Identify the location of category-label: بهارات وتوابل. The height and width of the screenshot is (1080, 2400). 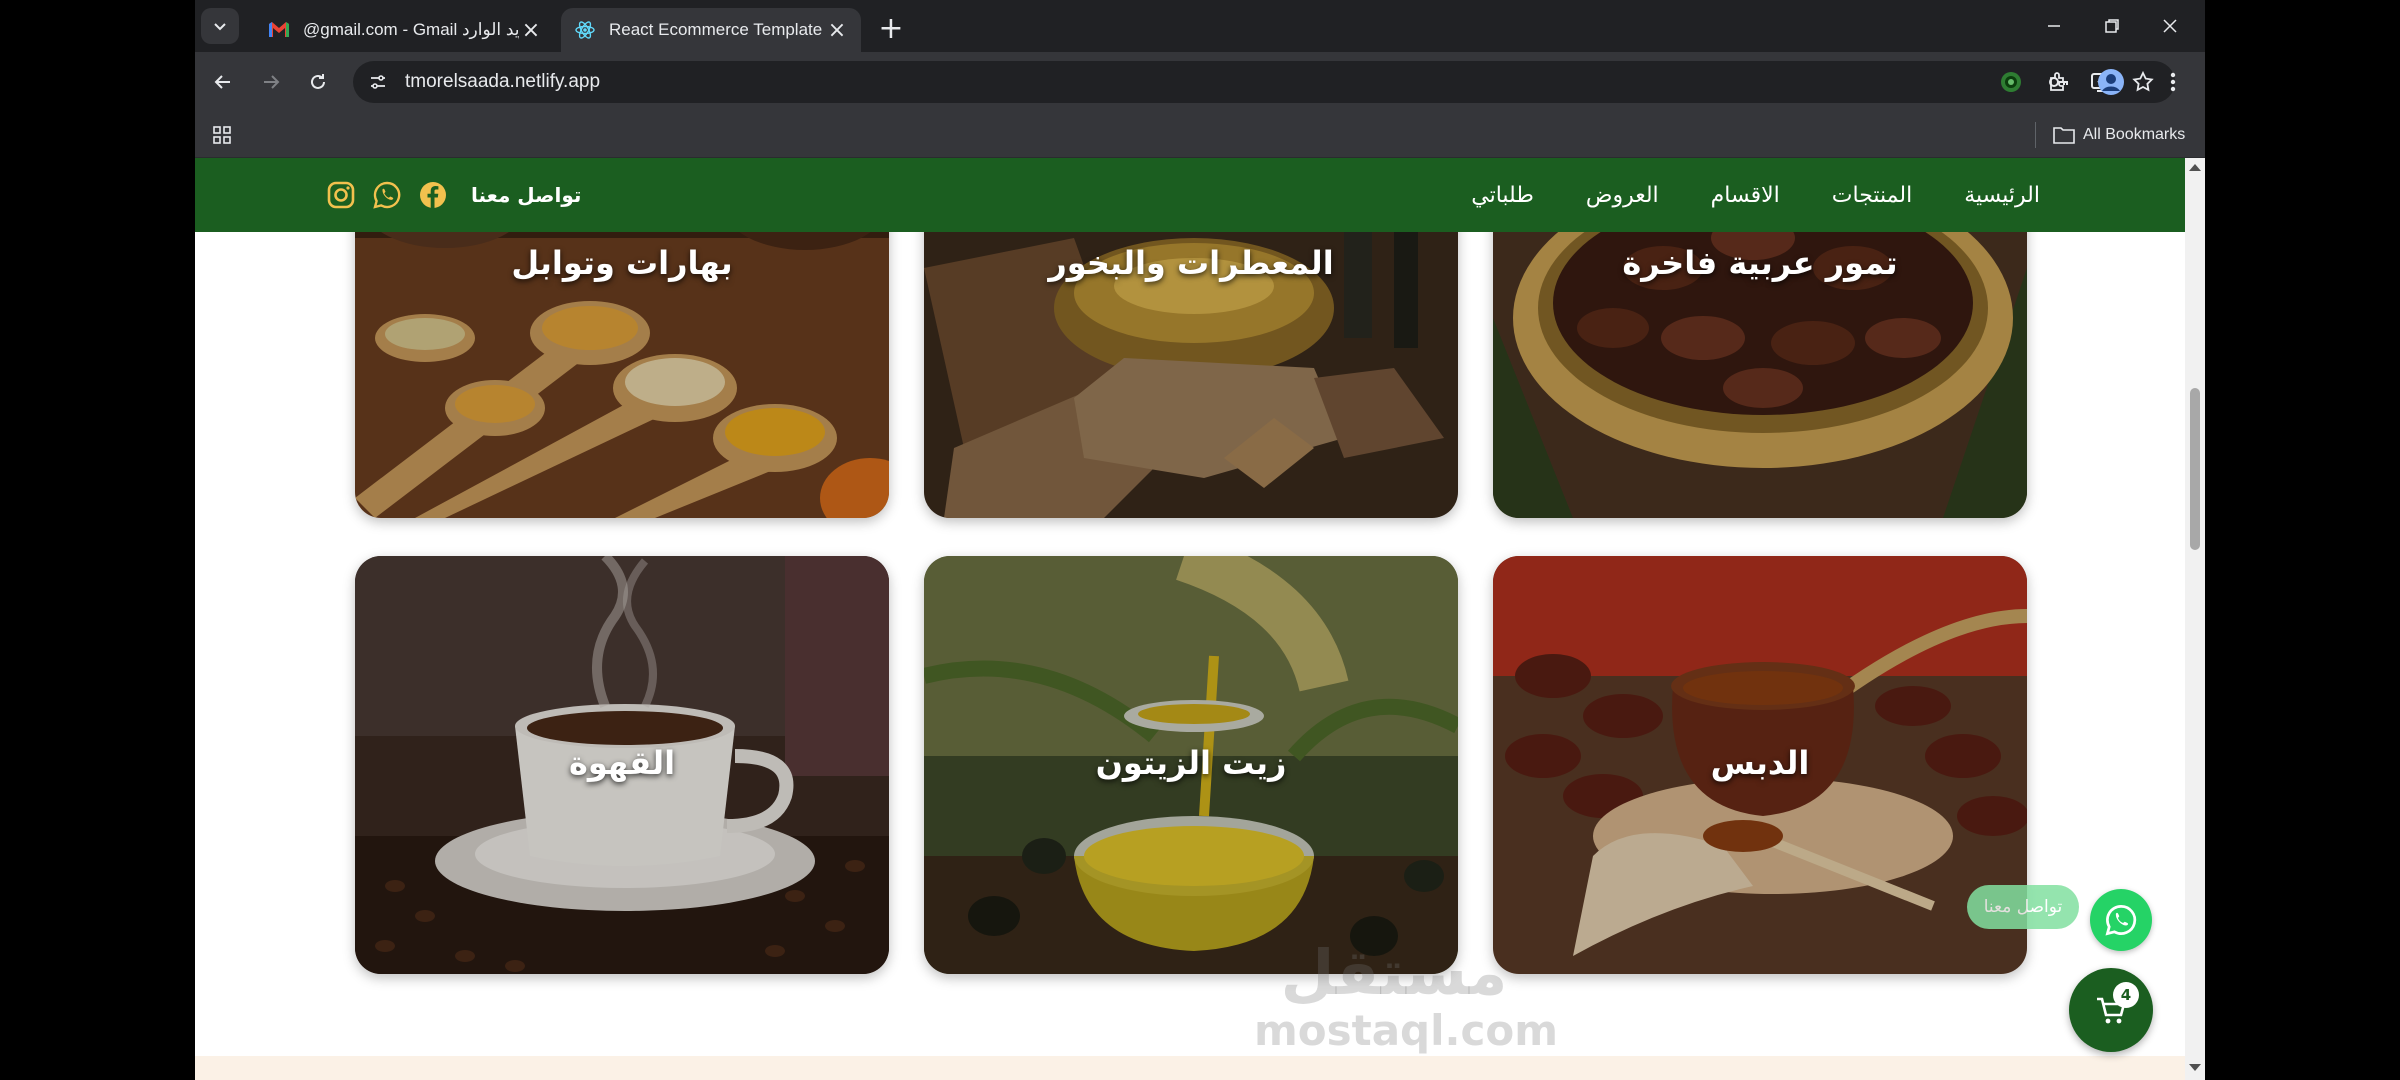
(622, 263).